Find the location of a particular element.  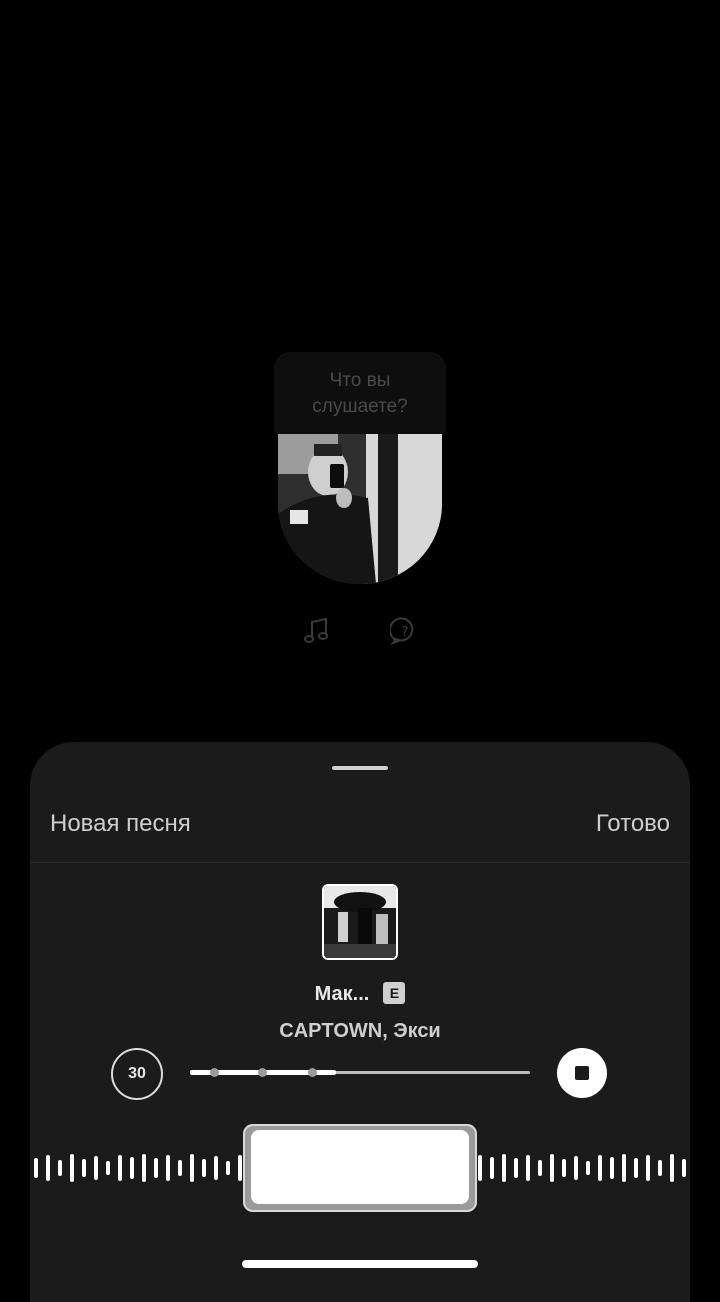

story-avatar is located at coordinates (360, 509).